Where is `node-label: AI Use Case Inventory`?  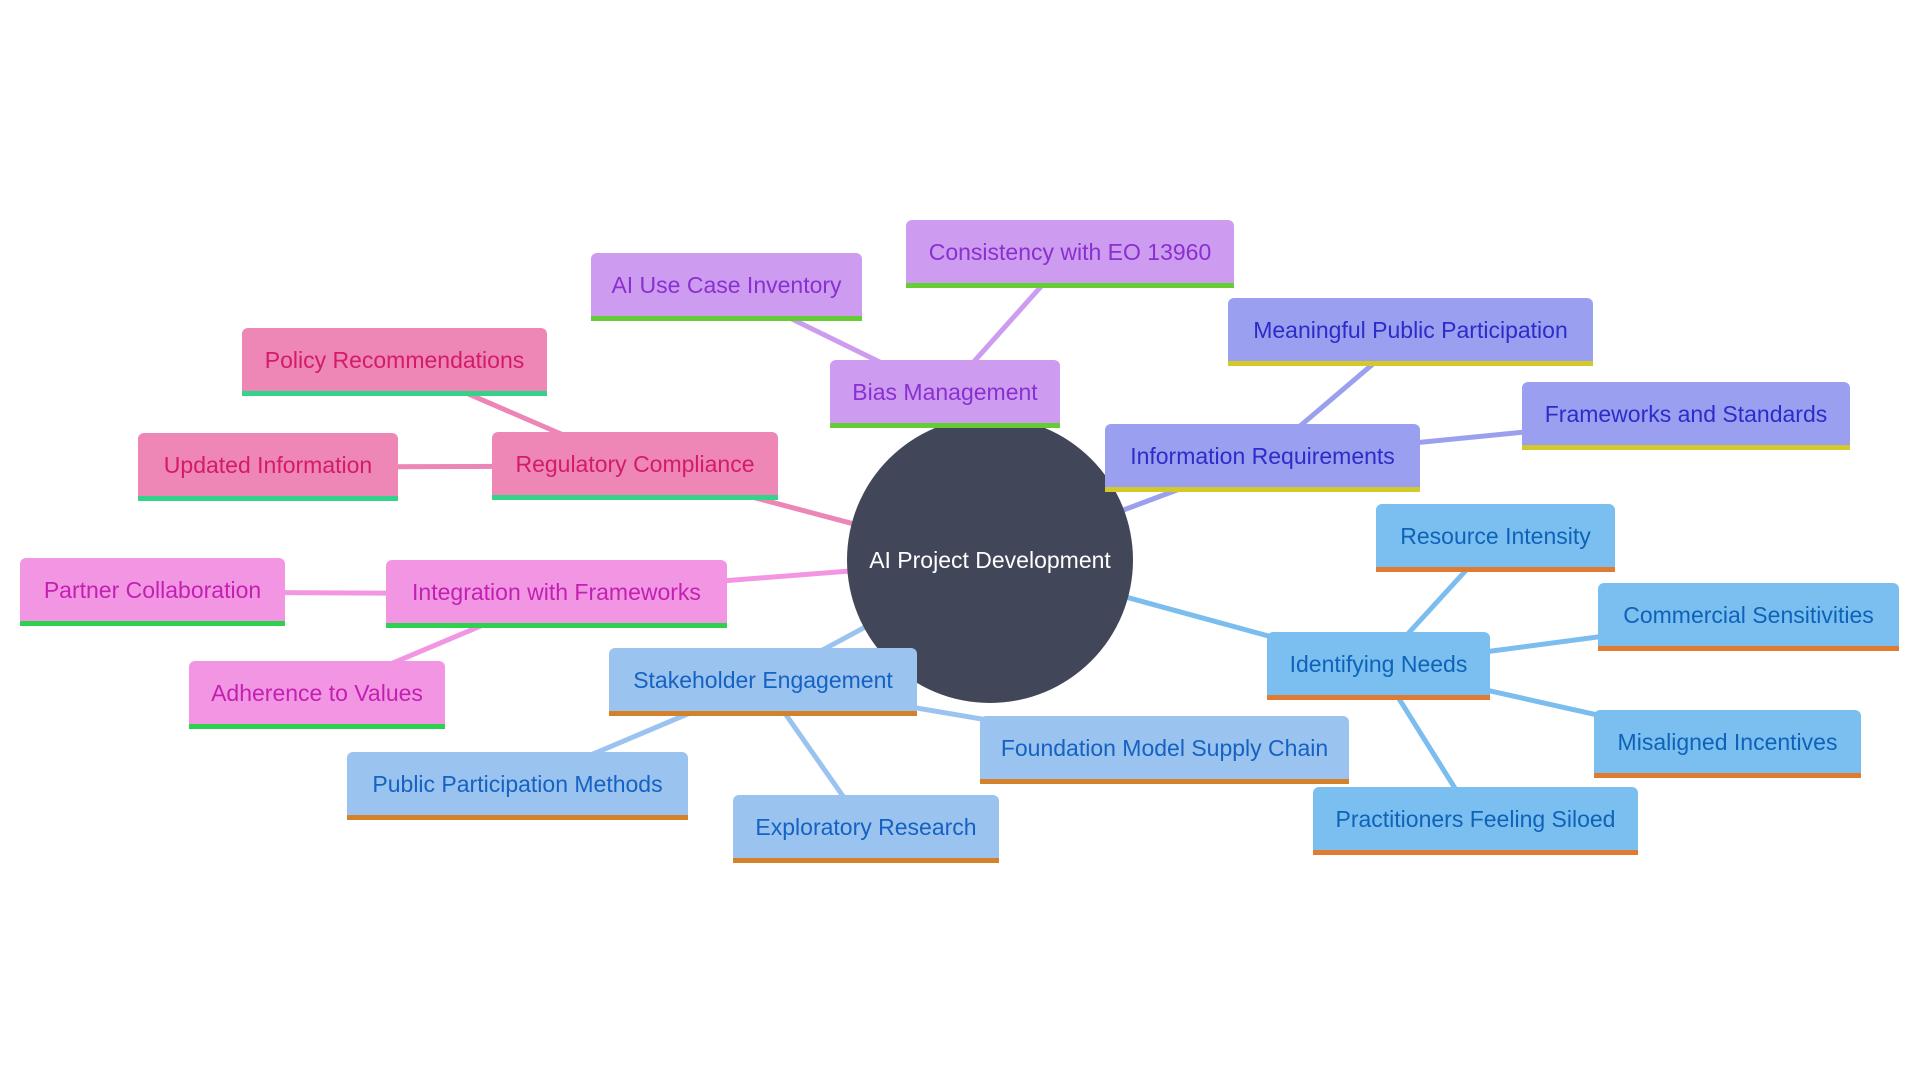
node-label: AI Use Case Inventory is located at coordinates (726, 285).